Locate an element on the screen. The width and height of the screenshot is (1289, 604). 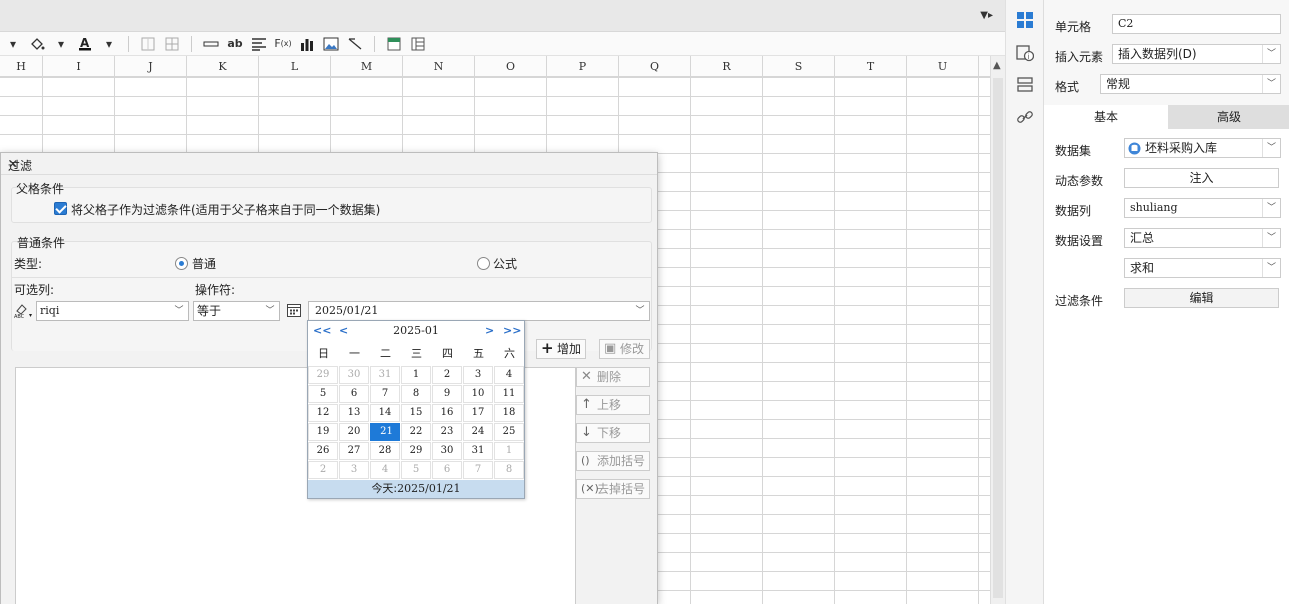
radio-formula is located at coordinates (483, 263).